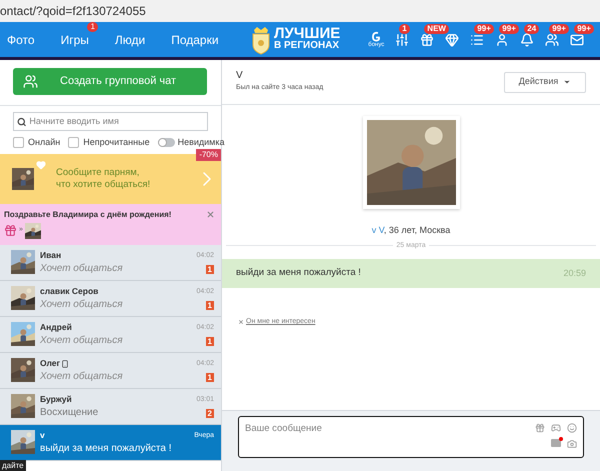 This screenshot has width=600, height=471. What do you see at coordinates (404, 29) in the screenshot?
I see `count-badge: 1` at bounding box center [404, 29].